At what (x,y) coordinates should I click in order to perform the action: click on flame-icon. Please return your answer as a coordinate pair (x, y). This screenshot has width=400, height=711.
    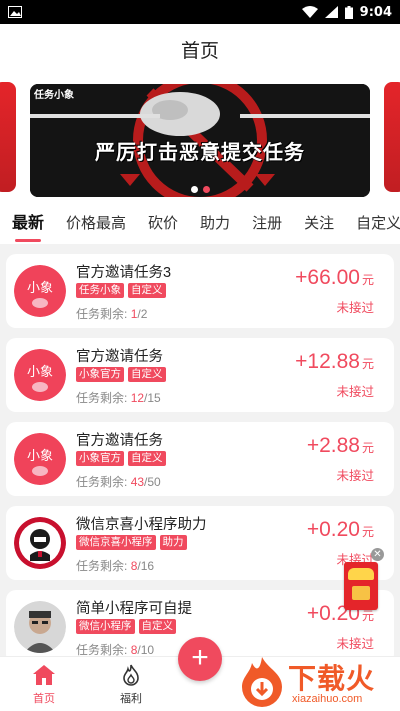
    Looking at the image, I should click on (131, 675).